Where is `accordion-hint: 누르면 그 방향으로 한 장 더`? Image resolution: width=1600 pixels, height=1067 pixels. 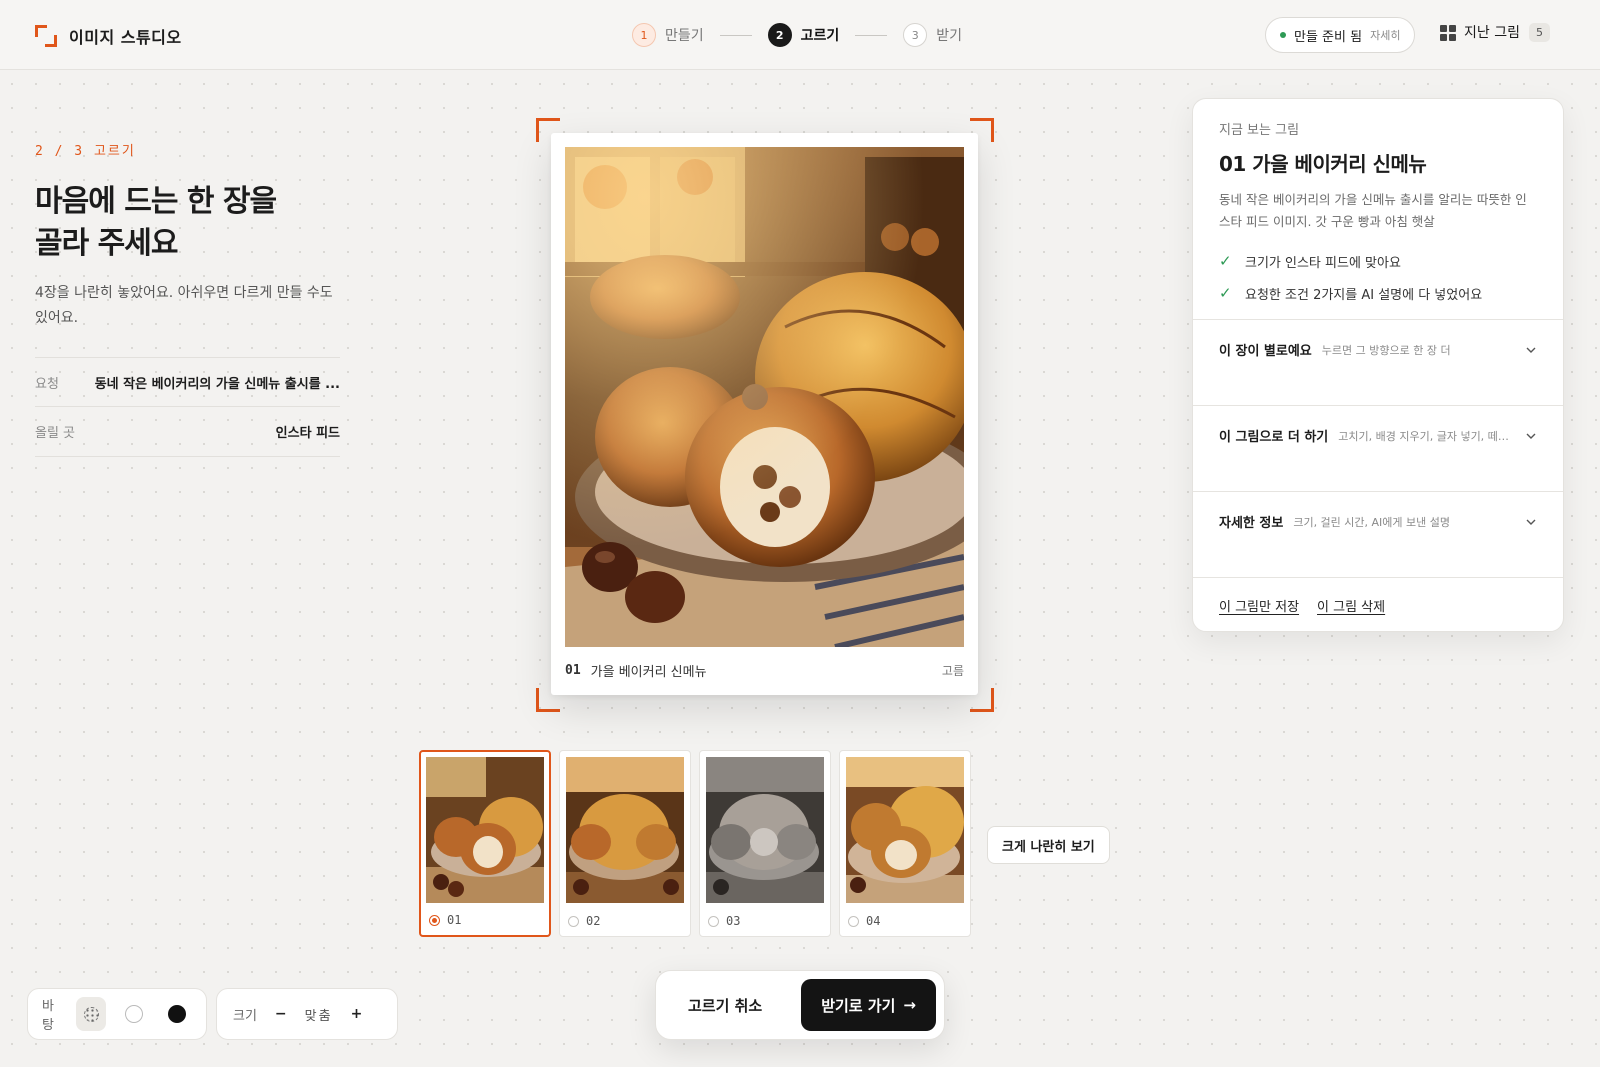
accordion-hint: 누르면 그 방향으로 한 장 더 is located at coordinates (1386, 350).